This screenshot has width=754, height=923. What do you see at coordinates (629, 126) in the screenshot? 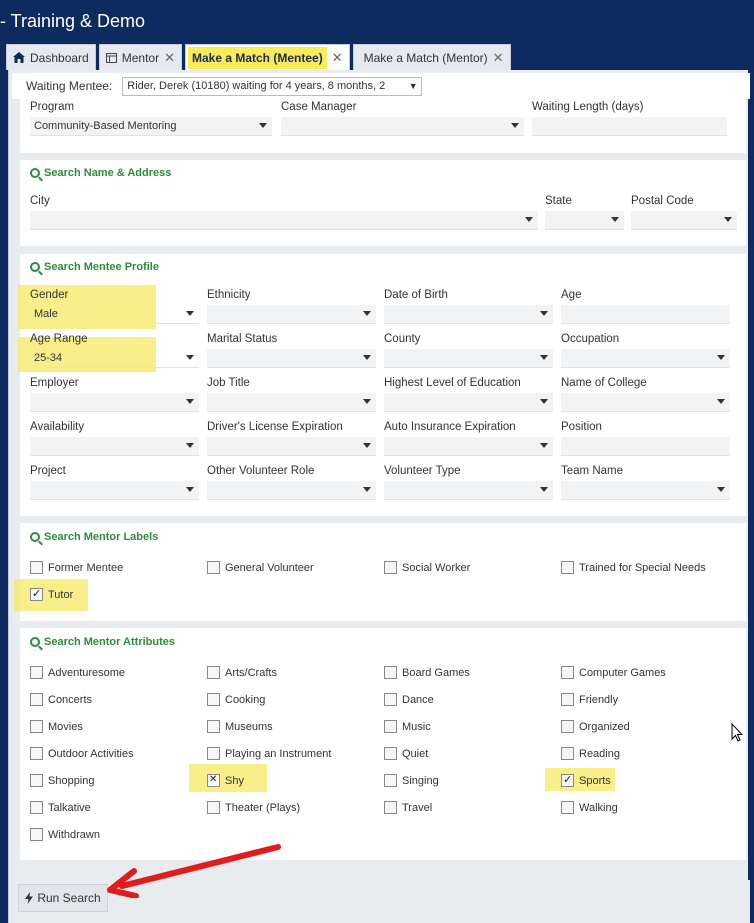
I see `waiting-length-input` at bounding box center [629, 126].